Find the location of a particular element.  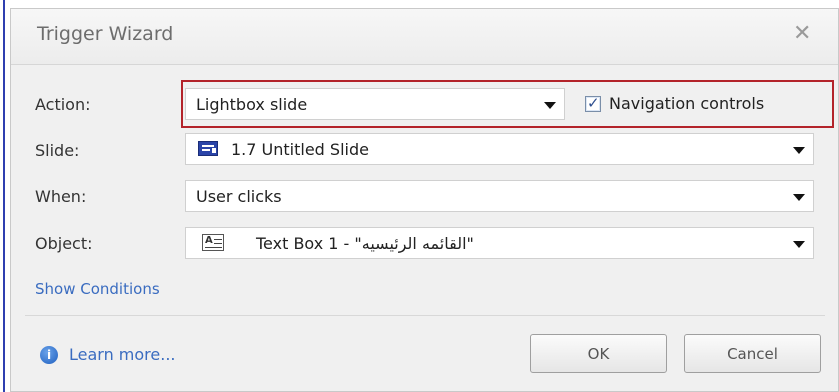

info-icon: i is located at coordinates (49, 355).